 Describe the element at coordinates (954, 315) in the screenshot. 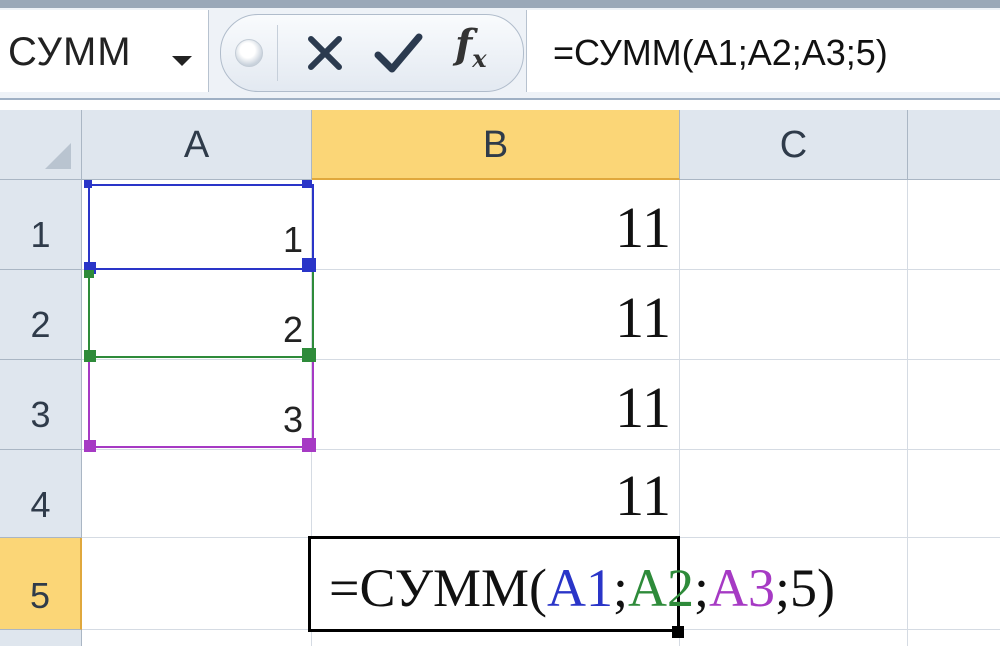

I see `cell-d2` at that location.